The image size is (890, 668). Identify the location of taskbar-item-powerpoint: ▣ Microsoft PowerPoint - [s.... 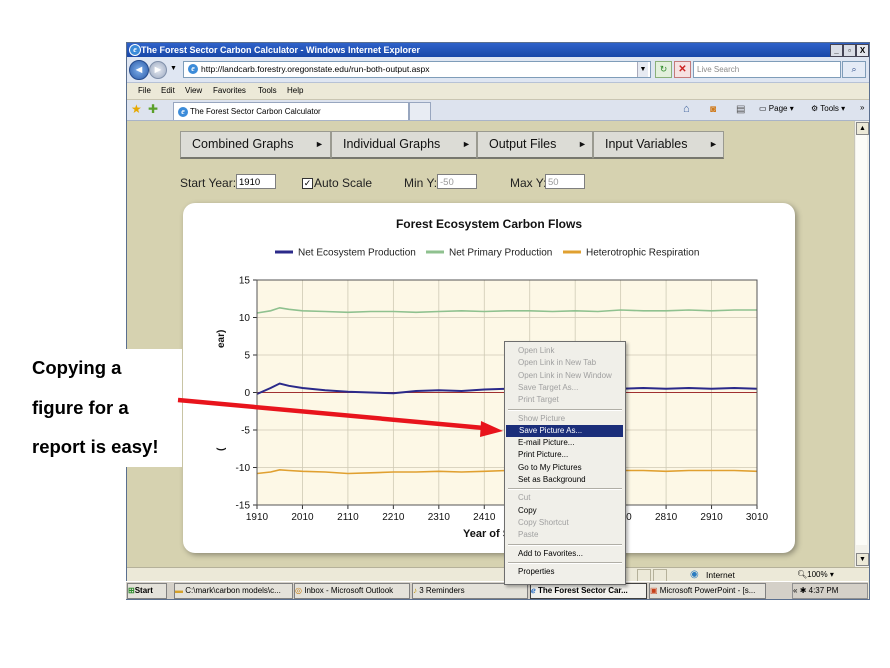
(707, 591).